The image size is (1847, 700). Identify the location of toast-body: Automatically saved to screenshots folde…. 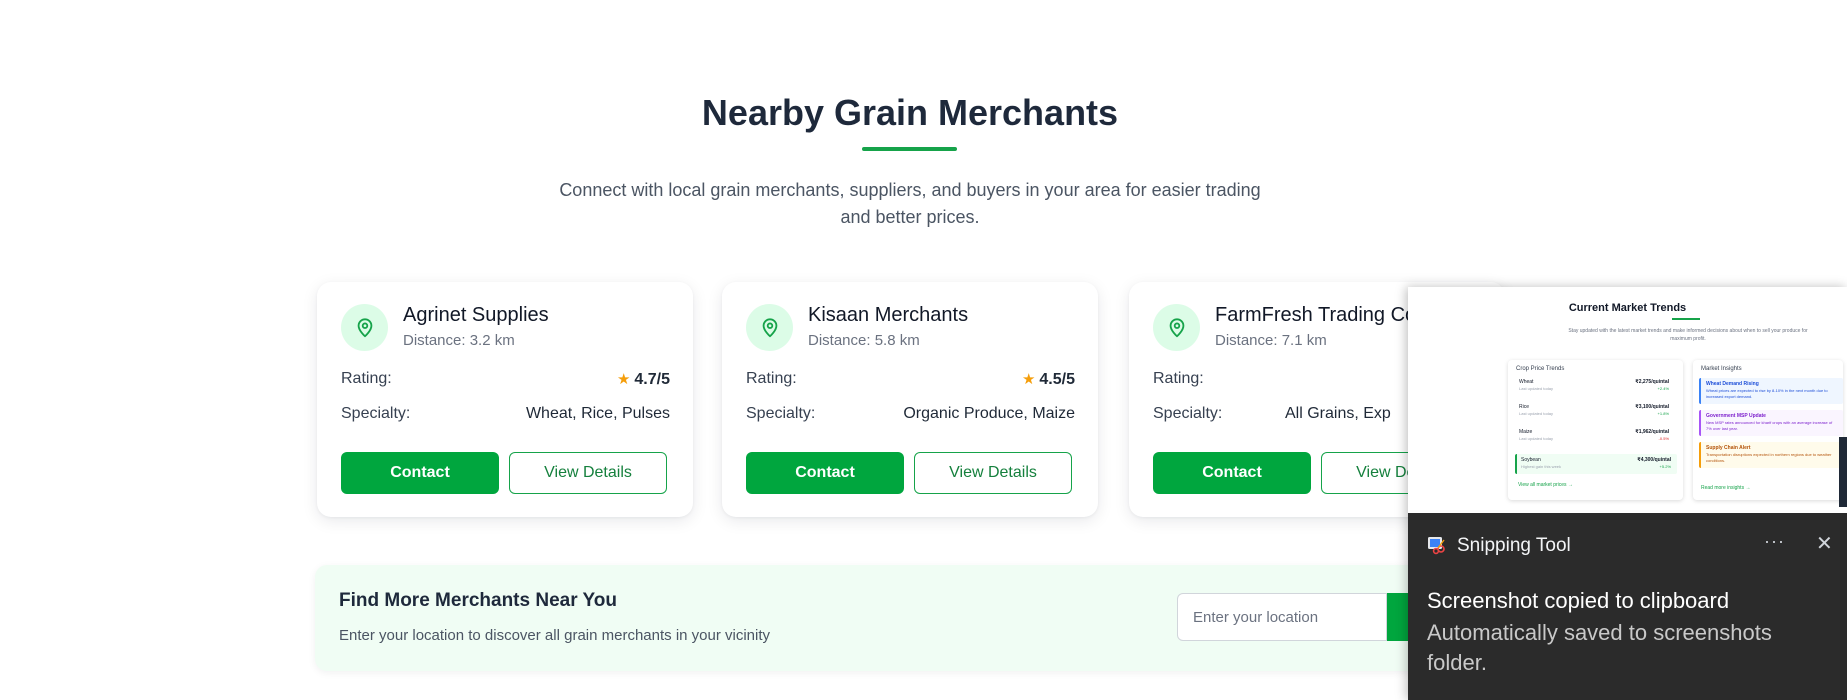
(1599, 647).